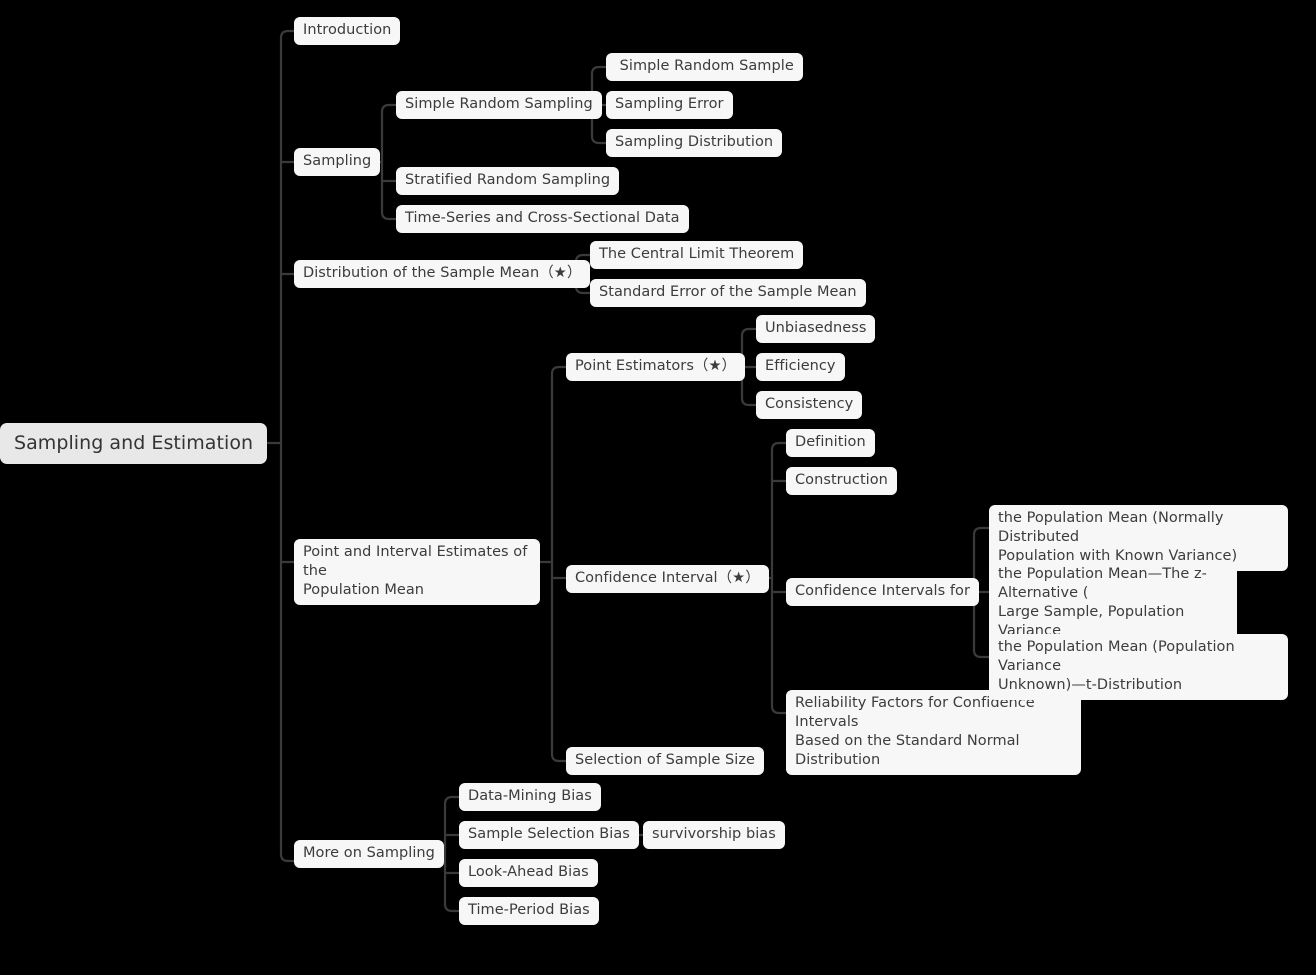 The height and width of the screenshot is (975, 1316). Describe the element at coordinates (337, 162) in the screenshot. I see `node-sampling: Sampling` at that location.